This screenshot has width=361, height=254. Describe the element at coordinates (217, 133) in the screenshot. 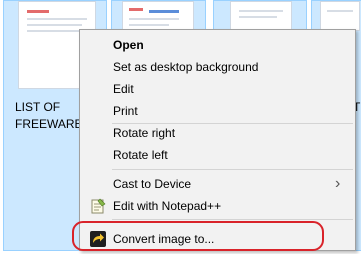

I see `menu-item-rotate-right: Rotate right` at that location.